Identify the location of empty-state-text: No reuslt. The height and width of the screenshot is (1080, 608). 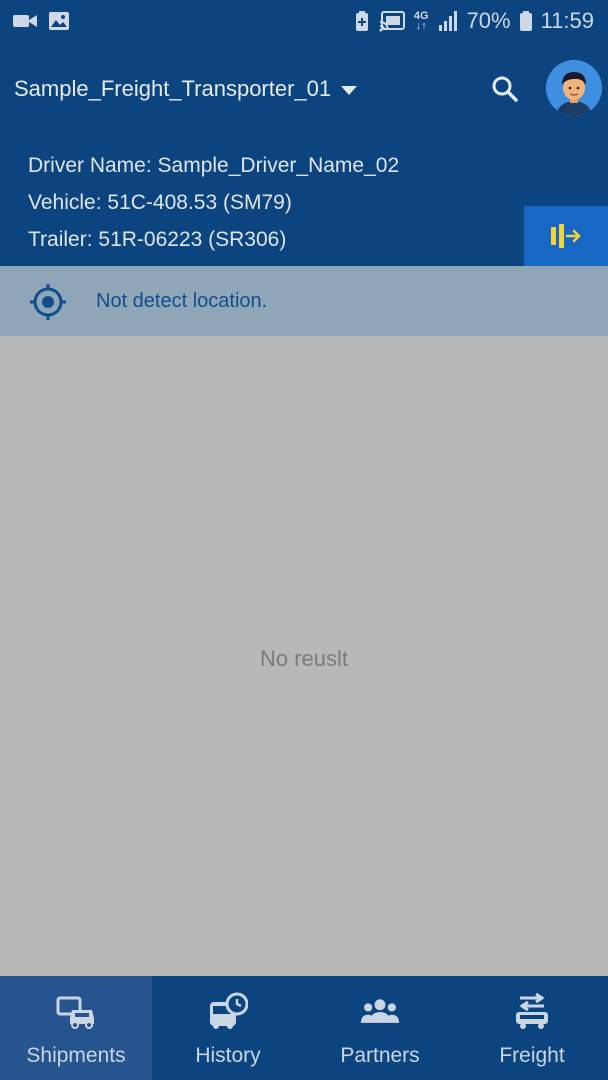
(304, 658).